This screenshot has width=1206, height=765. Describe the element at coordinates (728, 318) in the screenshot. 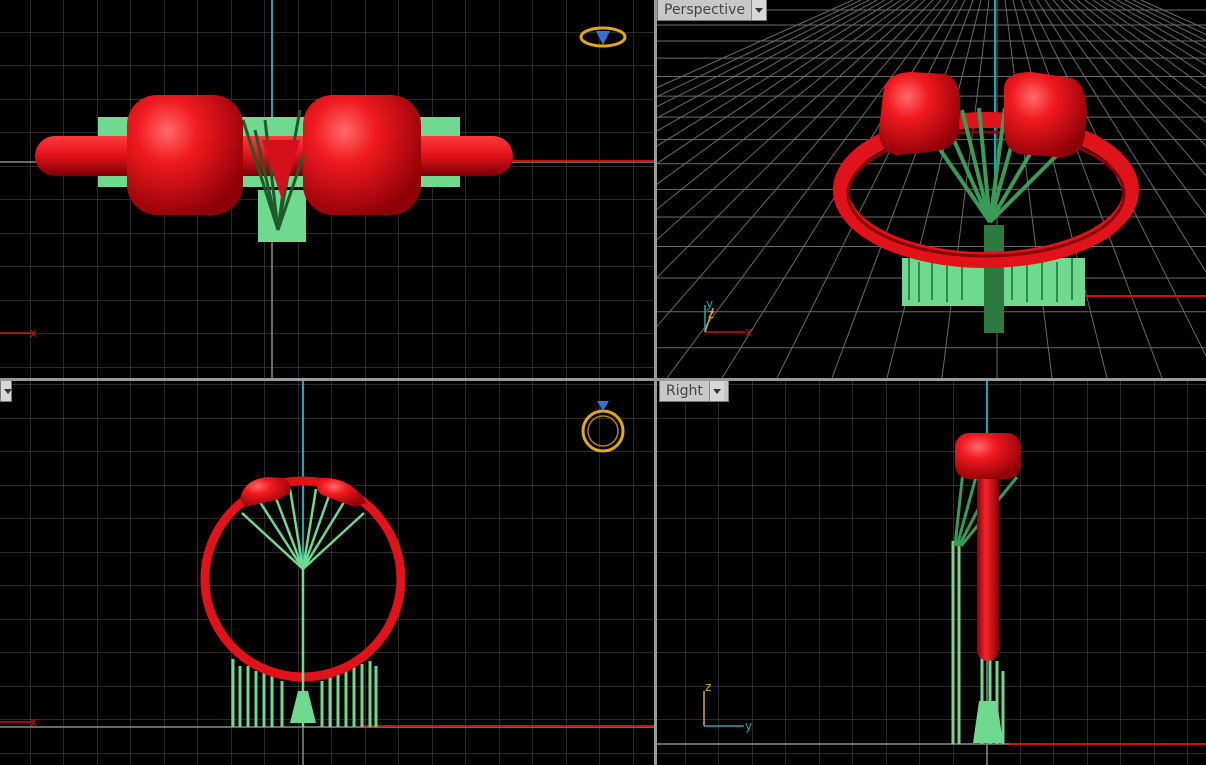

I see `axis-indicator-persp: x y z` at that location.